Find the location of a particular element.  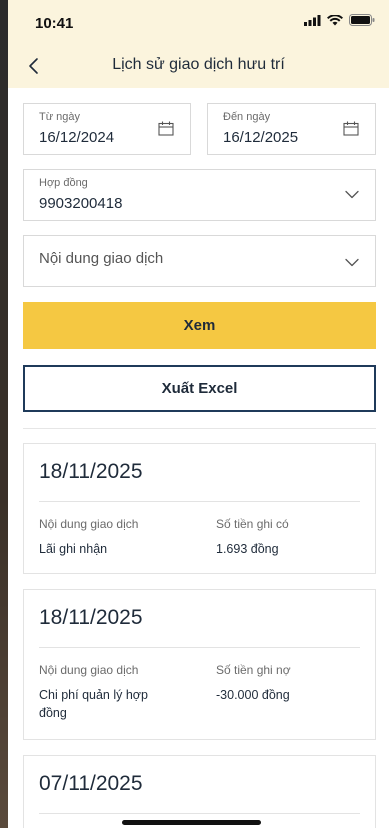

to-date-field: Đến ngày 16/12/2025 is located at coordinates (291, 129).